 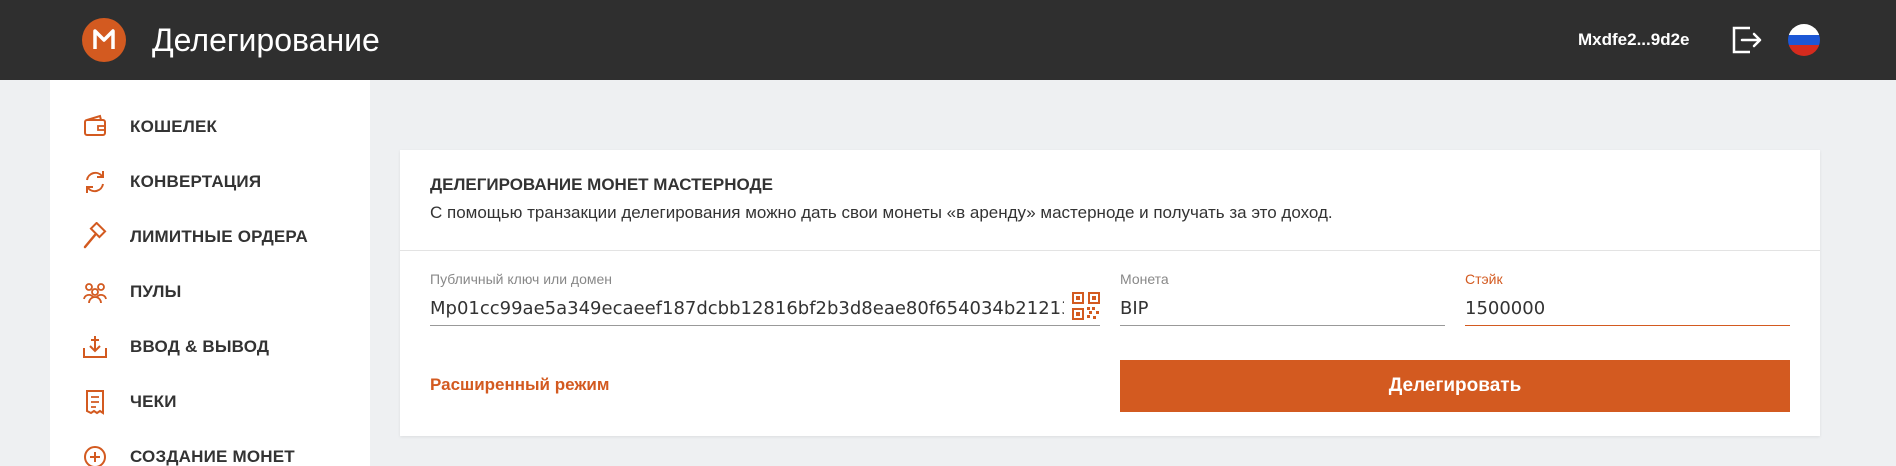 I want to click on sidebar-item-deposit-withdraw: ВВОД & ВЫВОД, so click(x=215, y=347).